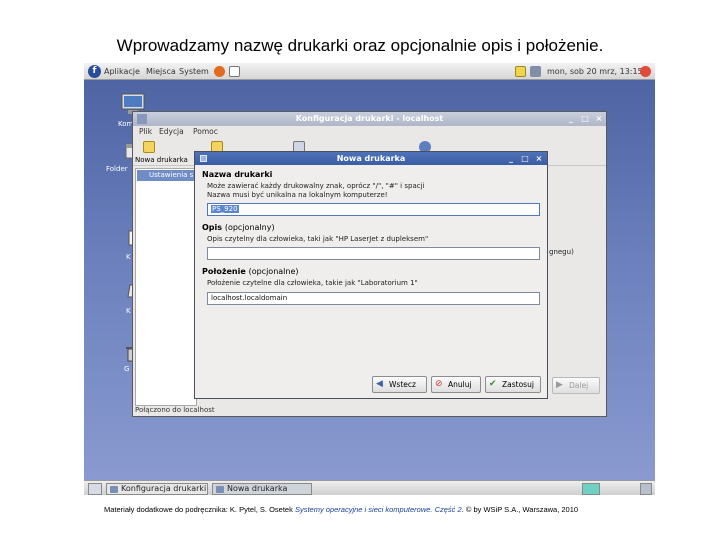 This screenshot has width=720, height=540. I want to click on desktop-label-drive: K, so click(128, 257).